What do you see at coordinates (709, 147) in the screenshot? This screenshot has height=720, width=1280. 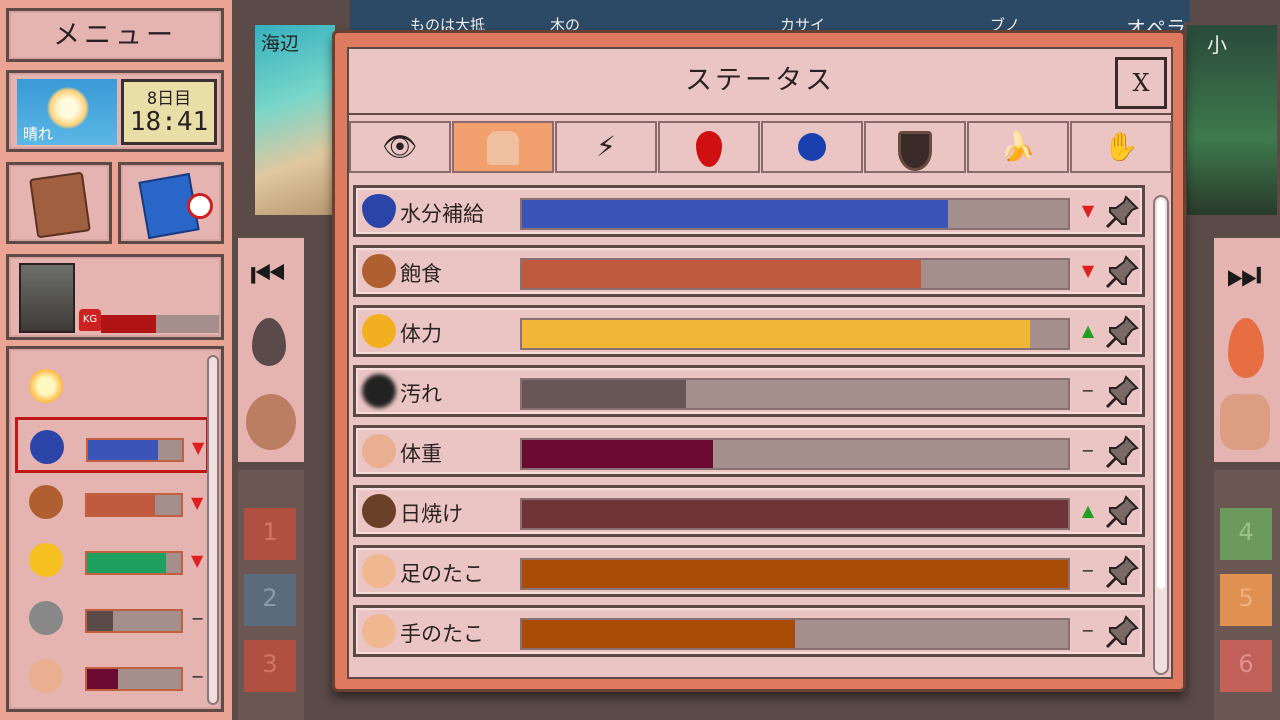 I see `tab-blood-drop` at bounding box center [709, 147].